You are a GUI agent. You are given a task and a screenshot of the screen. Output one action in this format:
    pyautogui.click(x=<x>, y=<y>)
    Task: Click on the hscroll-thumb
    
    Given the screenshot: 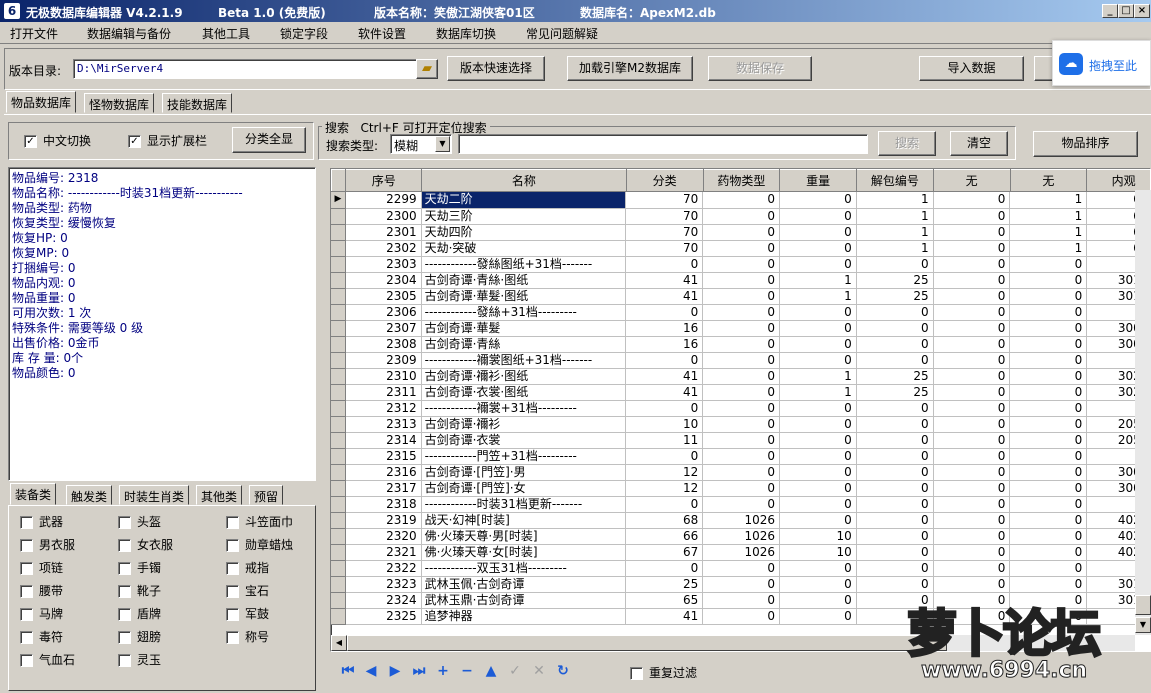 What is the action you would take?
    pyautogui.click(x=647, y=643)
    